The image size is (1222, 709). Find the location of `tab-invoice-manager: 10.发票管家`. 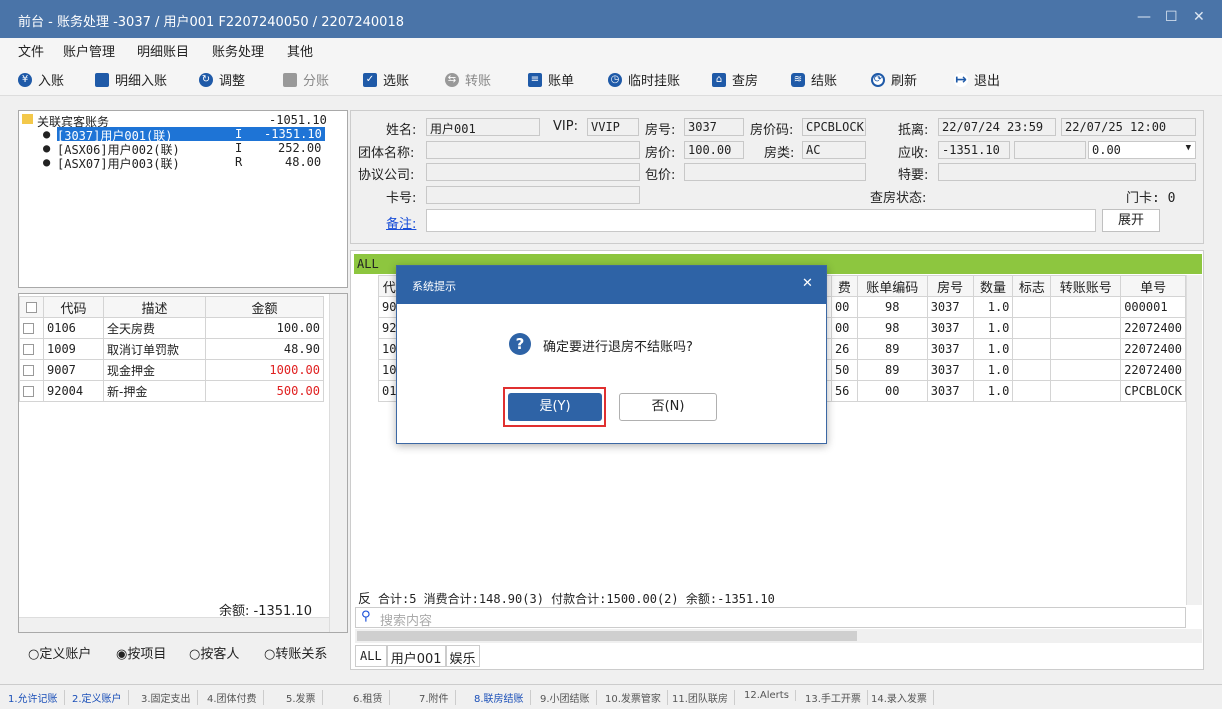

tab-invoice-manager: 10.发票管家 is located at coordinates (636, 697).